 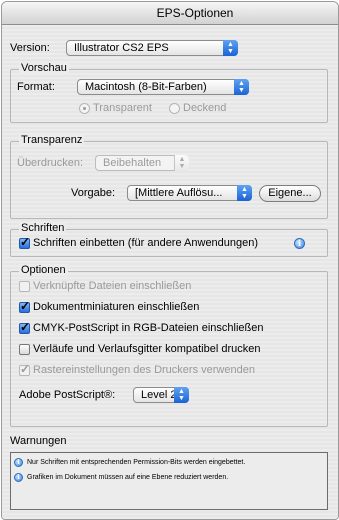 I want to click on option-label: Dokumentminiaturen einschließen, so click(x=116, y=307).